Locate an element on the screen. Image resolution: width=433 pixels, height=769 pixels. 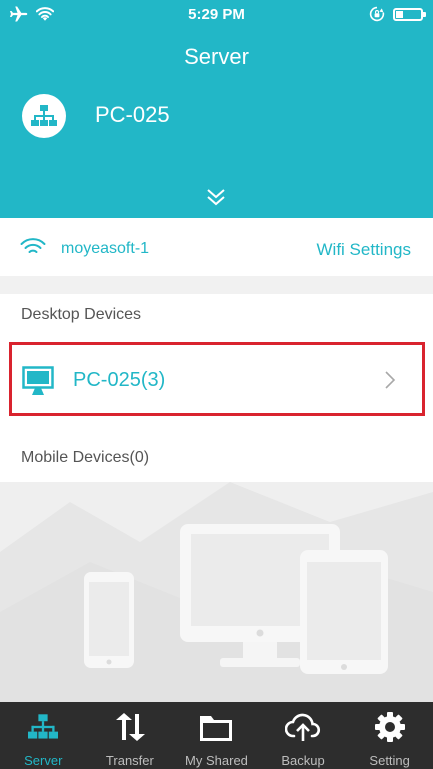
tab-my-shared: My Shared is located at coordinates (216, 735).